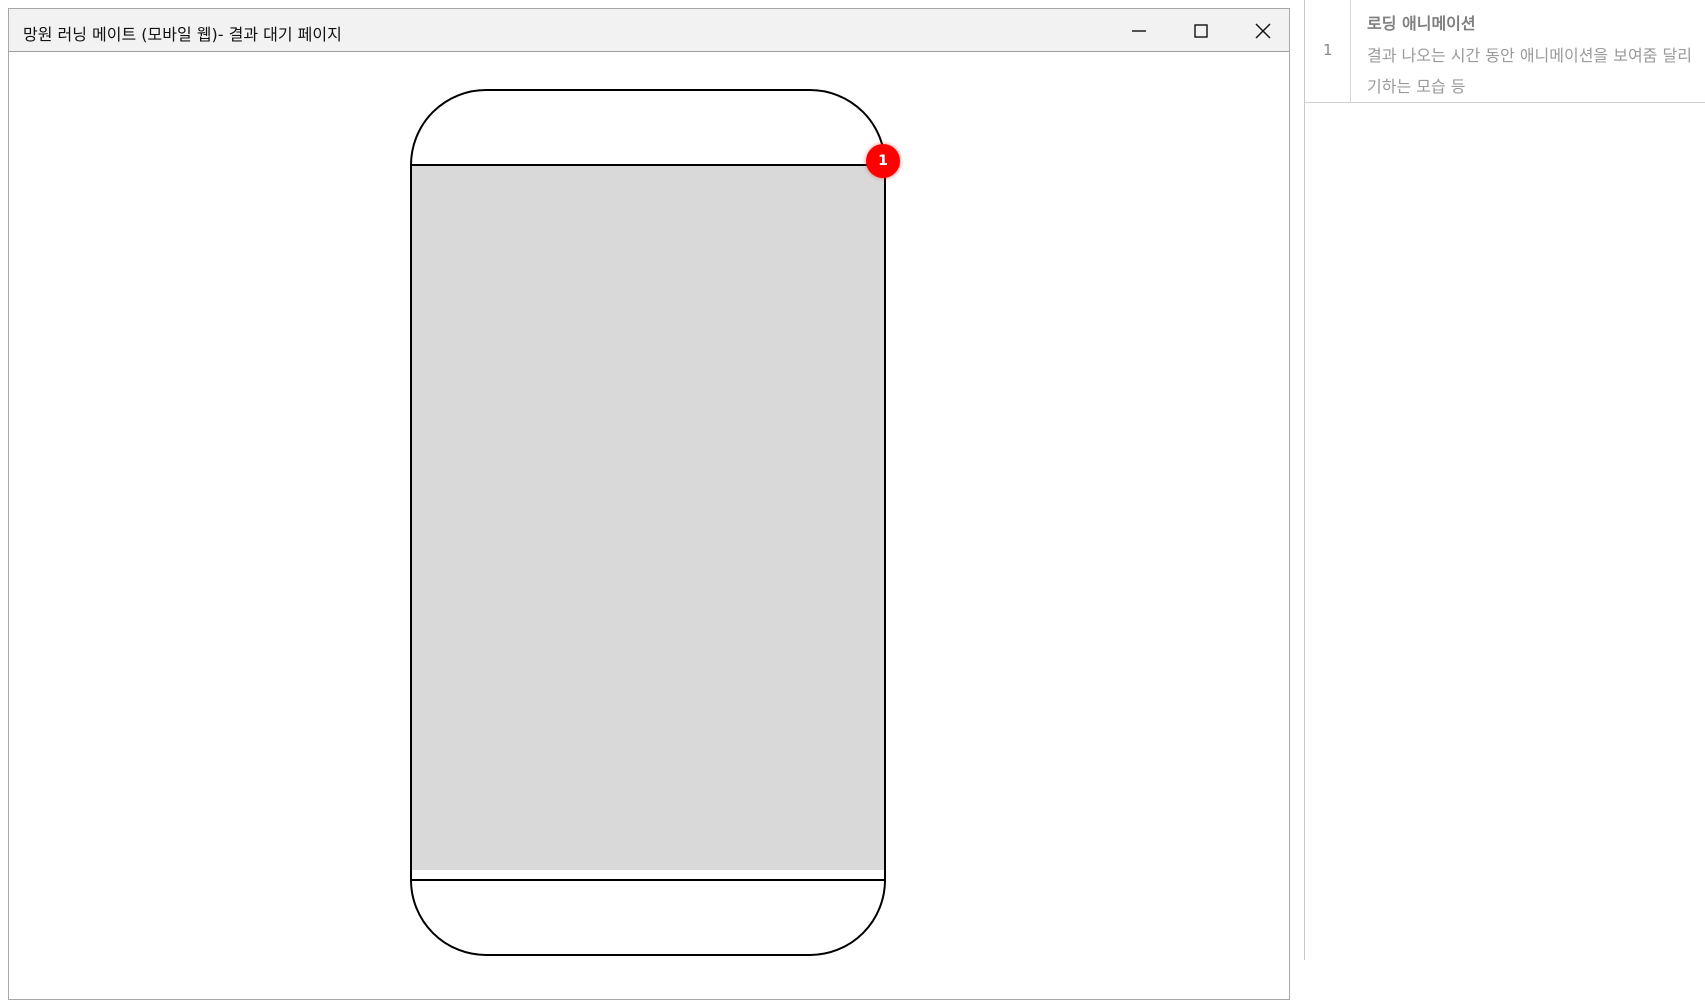 The image size is (1705, 1002). Describe the element at coordinates (649, 30) in the screenshot. I see `title-bar: 망원 러닝 메이트 (모바일 웹)- 결과 대기 페이지` at that location.